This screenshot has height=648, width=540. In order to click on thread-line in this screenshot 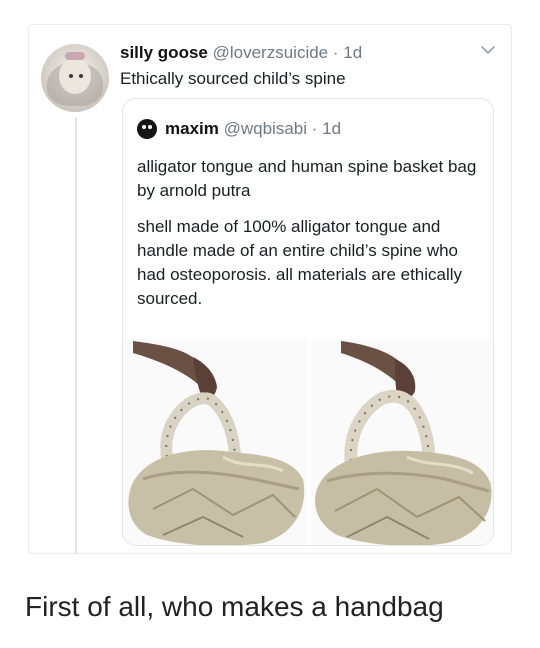, I will do `click(76, 336)`.